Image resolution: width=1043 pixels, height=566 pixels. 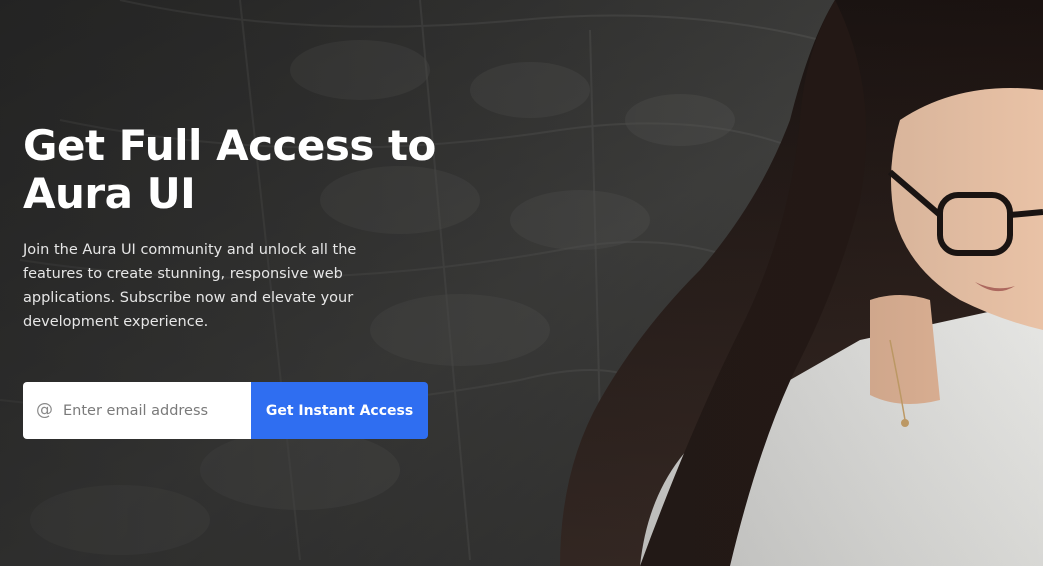 What do you see at coordinates (229, 145) in the screenshot?
I see `title-line-1: Get Full Access to` at bounding box center [229, 145].